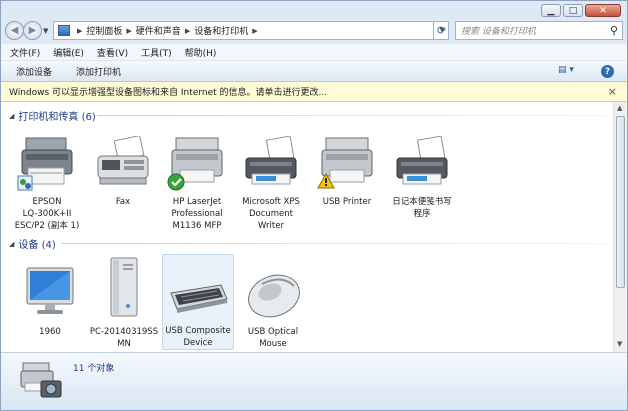 The image size is (628, 411). What do you see at coordinates (197, 214) in the screenshot?
I see `device-label: HP LaserJet Professional M1136 MFP` at bounding box center [197, 214].